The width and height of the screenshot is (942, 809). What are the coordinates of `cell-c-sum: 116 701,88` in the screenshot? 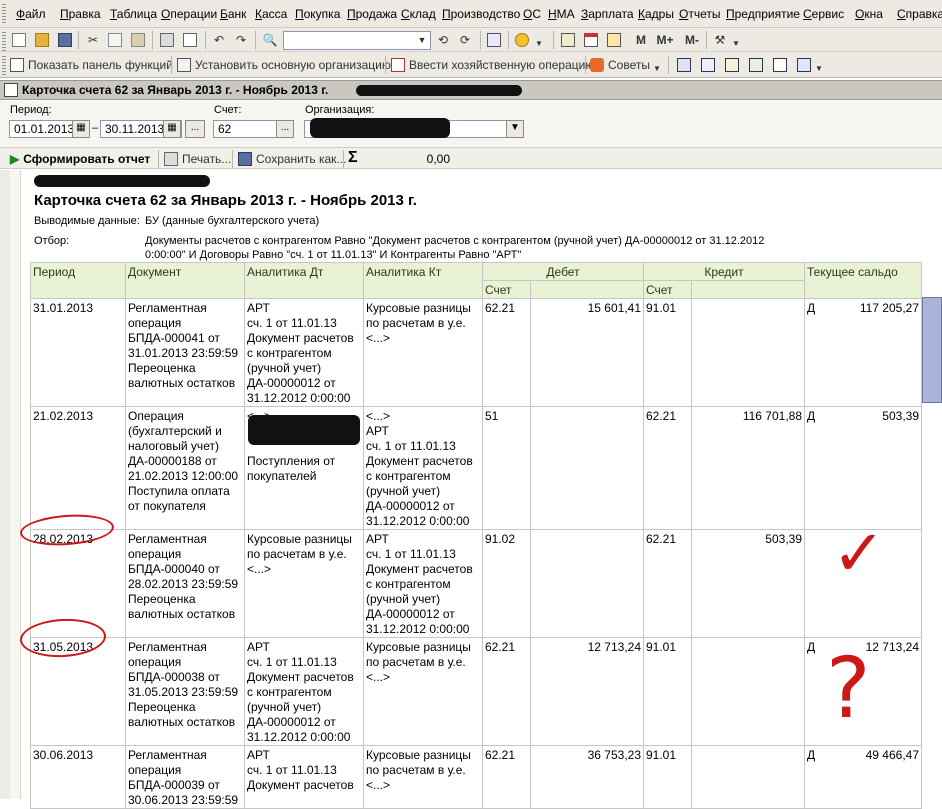 It's located at (748, 468).